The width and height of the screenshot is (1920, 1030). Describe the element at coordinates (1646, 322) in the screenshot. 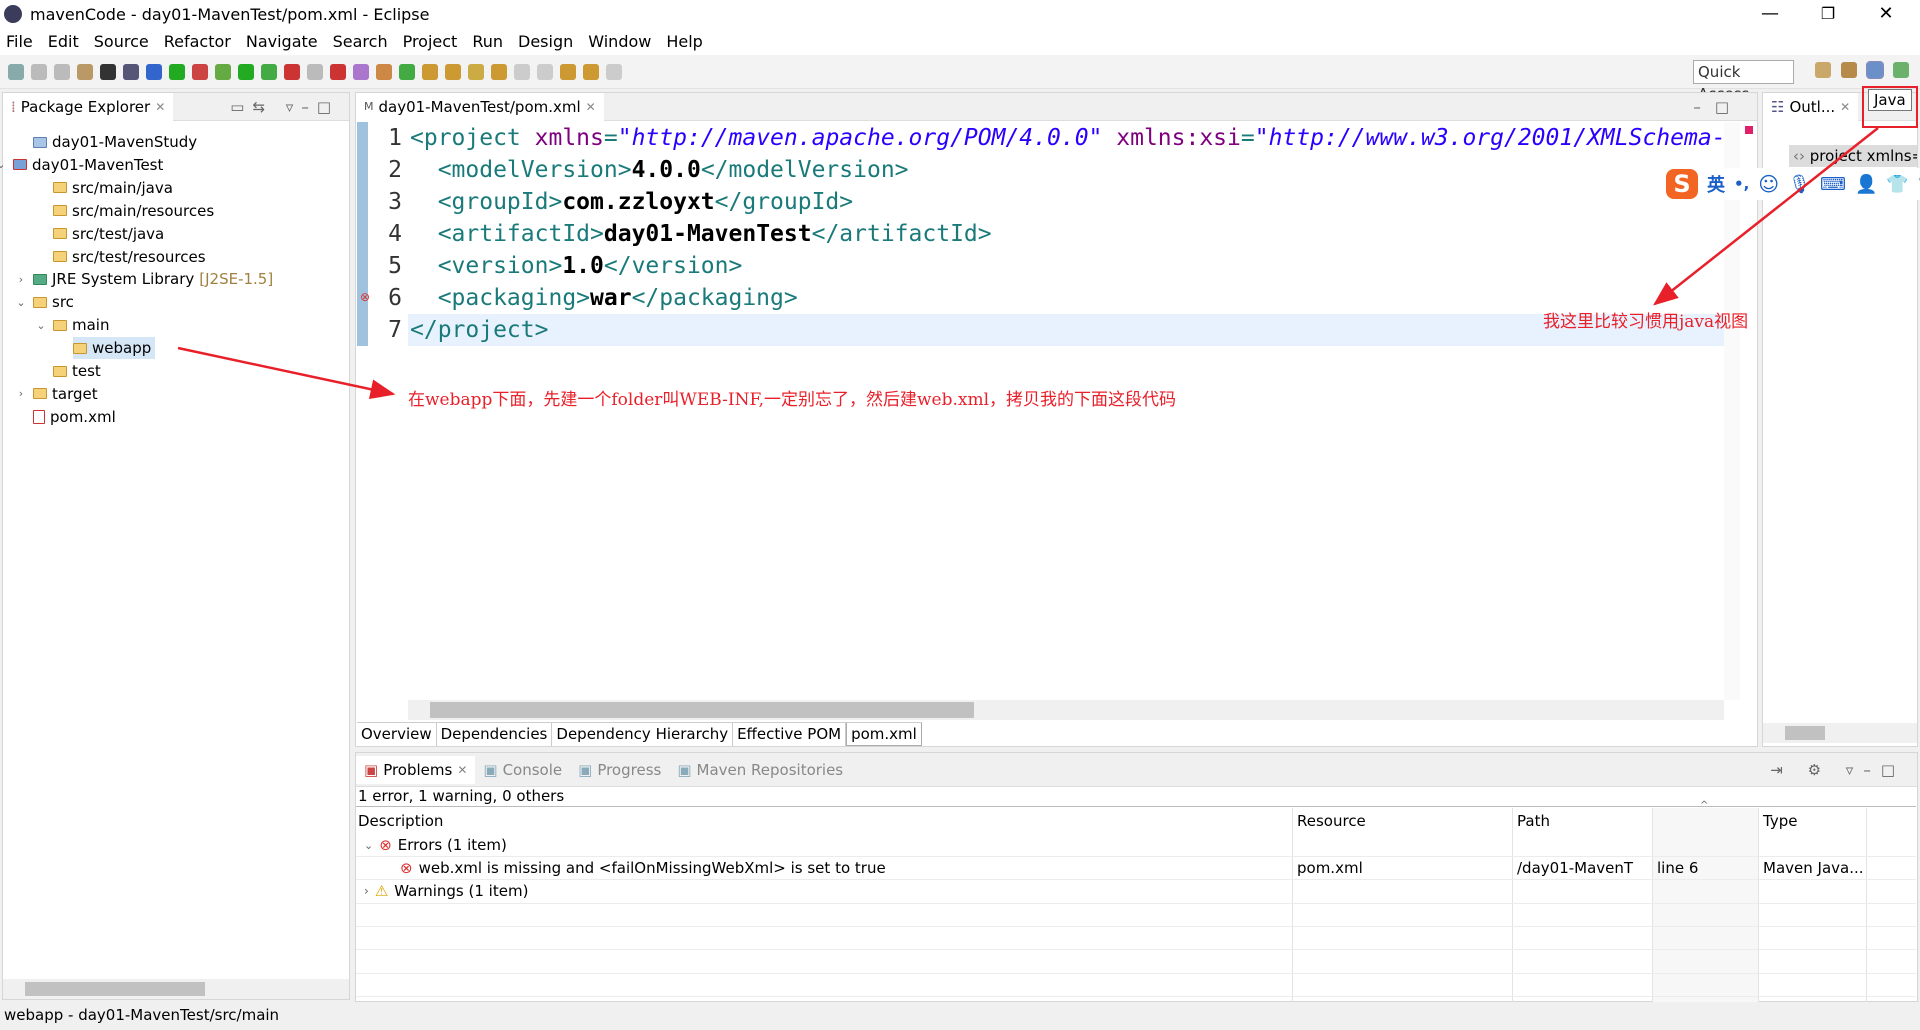

I see `annotation-right: 我这里比较习惯用java视图` at that location.